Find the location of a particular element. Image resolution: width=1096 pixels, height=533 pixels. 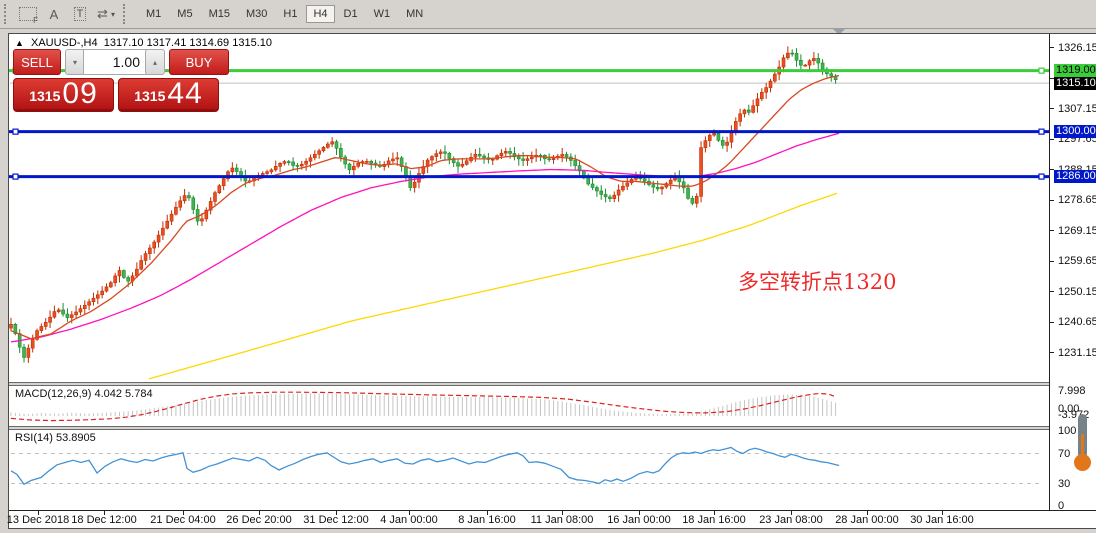

time-axis-label: 16 Jan 00:00 is located at coordinates (639, 520).